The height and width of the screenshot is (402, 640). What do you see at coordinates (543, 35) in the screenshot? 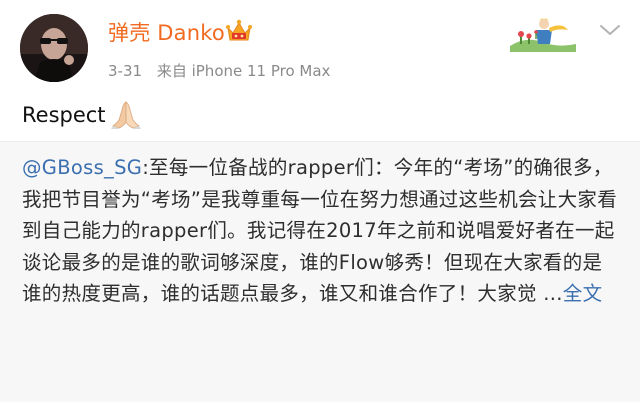
I see `little-prince-sticker-icon` at bounding box center [543, 35].